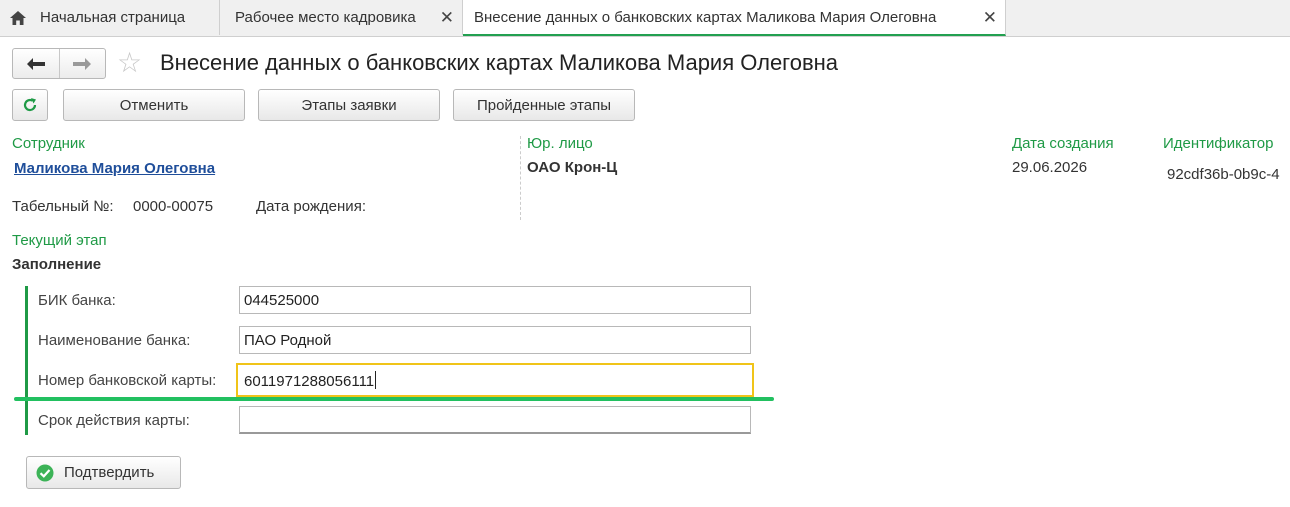  I want to click on current-stage-label: Текущий этап, so click(59, 240).